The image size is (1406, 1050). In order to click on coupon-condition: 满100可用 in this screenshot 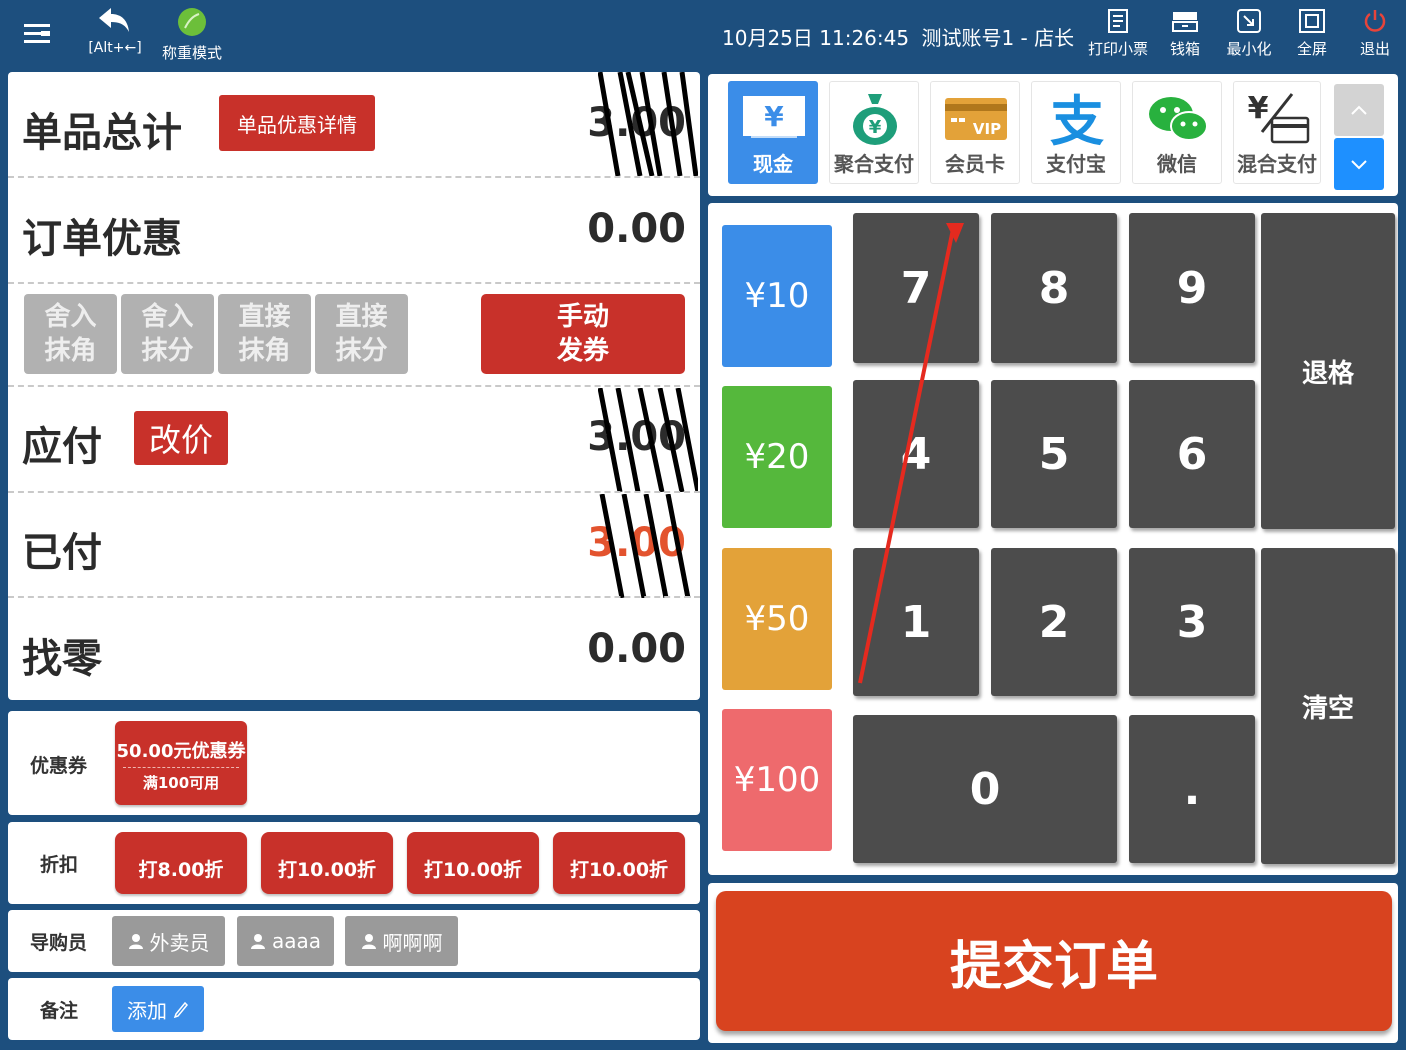, I will do `click(181, 783)`.